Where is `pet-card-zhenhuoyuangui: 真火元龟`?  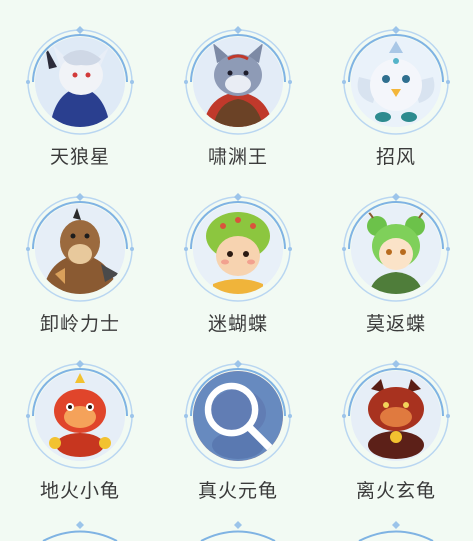 pet-card-zhenhuoyuangui: 真火元龟 is located at coordinates (238, 433).